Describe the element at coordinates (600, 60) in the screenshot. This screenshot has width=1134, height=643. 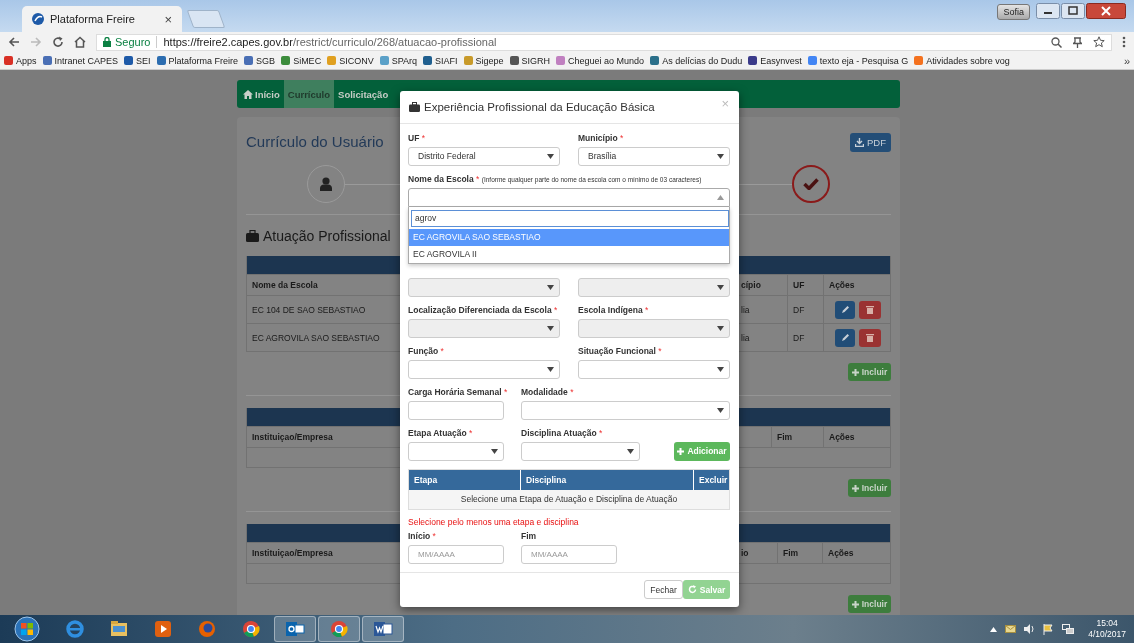
I see `bookmark: Cheguei ao Mundo` at that location.